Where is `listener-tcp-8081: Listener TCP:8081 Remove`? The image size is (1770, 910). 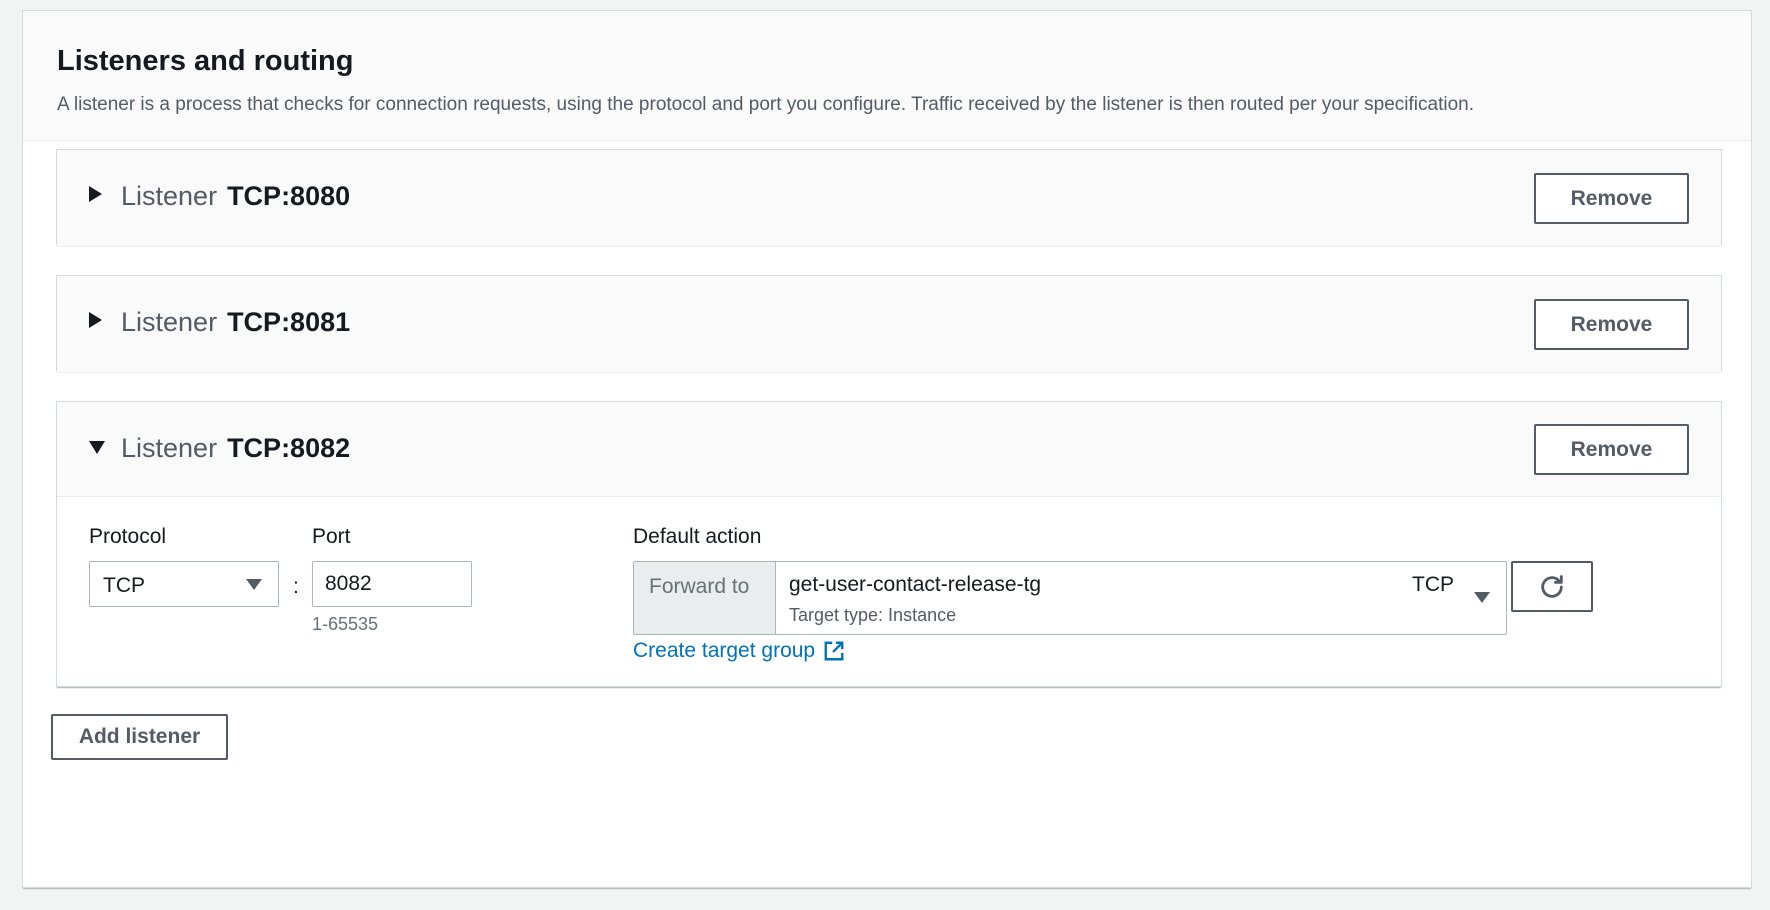 listener-tcp-8081: Listener TCP:8081 Remove is located at coordinates (889, 323).